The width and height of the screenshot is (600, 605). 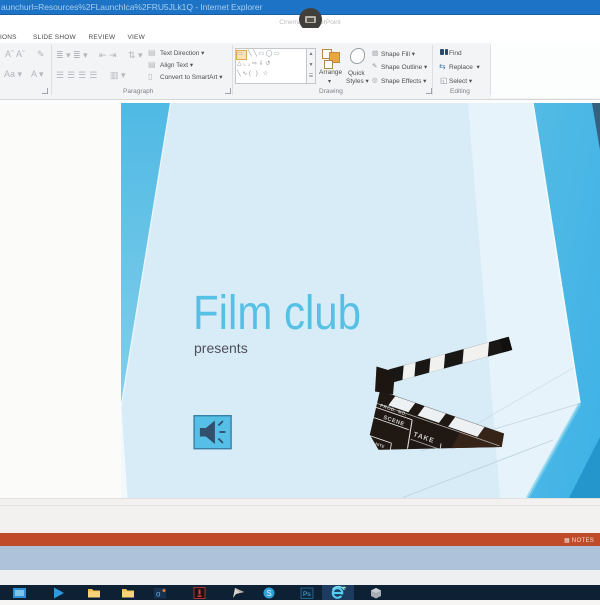 What do you see at coordinates (158, 594) in the screenshot?
I see `svg-text: o` at bounding box center [158, 594].